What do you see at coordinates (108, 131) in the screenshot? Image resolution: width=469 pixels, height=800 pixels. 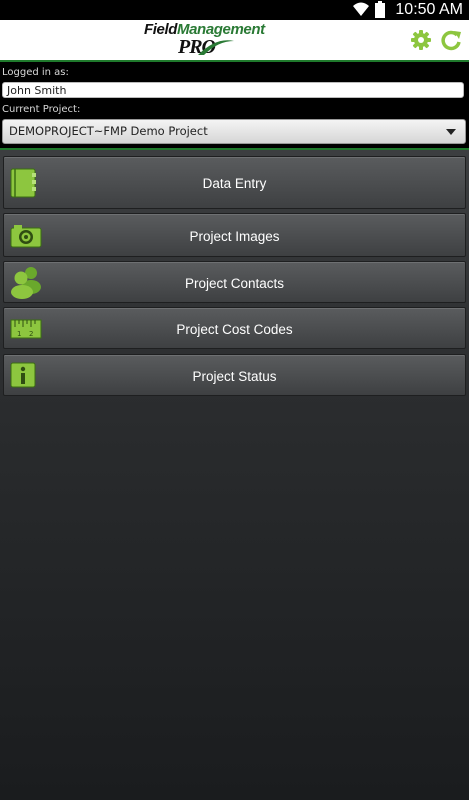 I see `project-select-value: DEMOPROJECT~FMP Demo Project` at bounding box center [108, 131].